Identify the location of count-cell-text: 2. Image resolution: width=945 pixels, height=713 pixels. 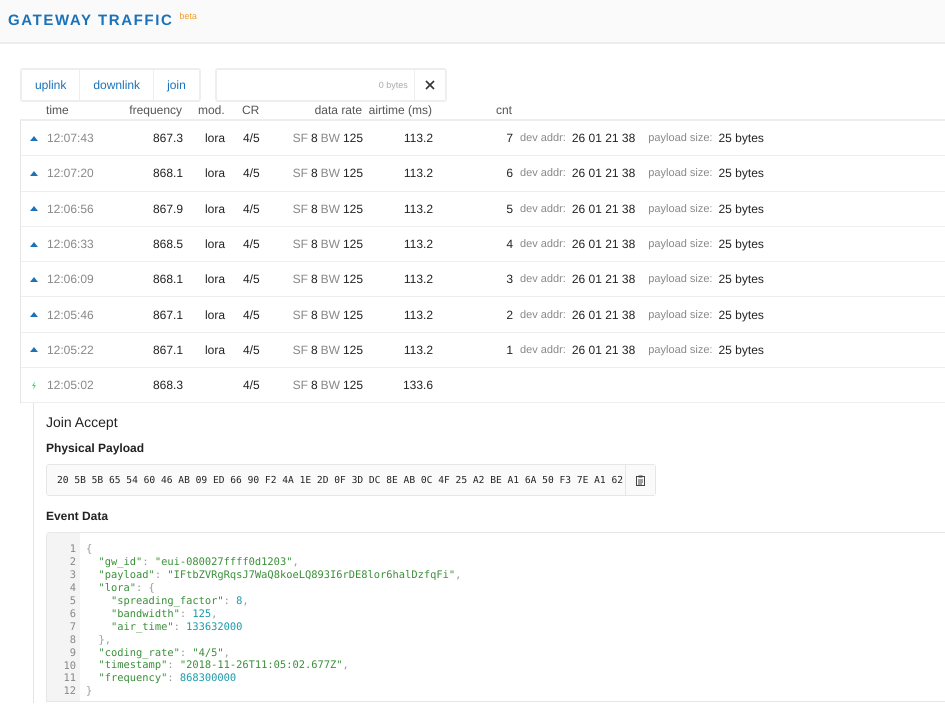
(509, 315).